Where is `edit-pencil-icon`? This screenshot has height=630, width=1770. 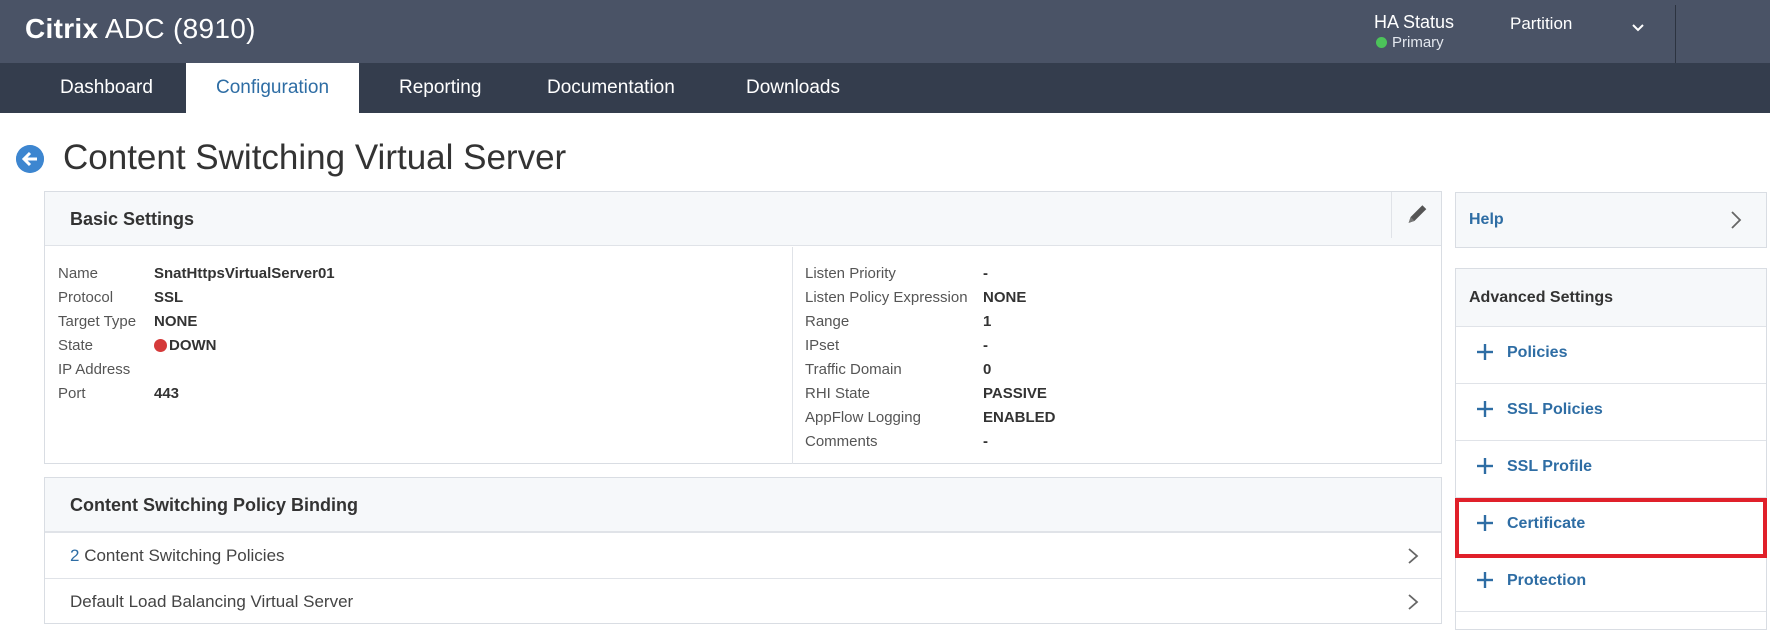
edit-pencil-icon is located at coordinates (1416, 215).